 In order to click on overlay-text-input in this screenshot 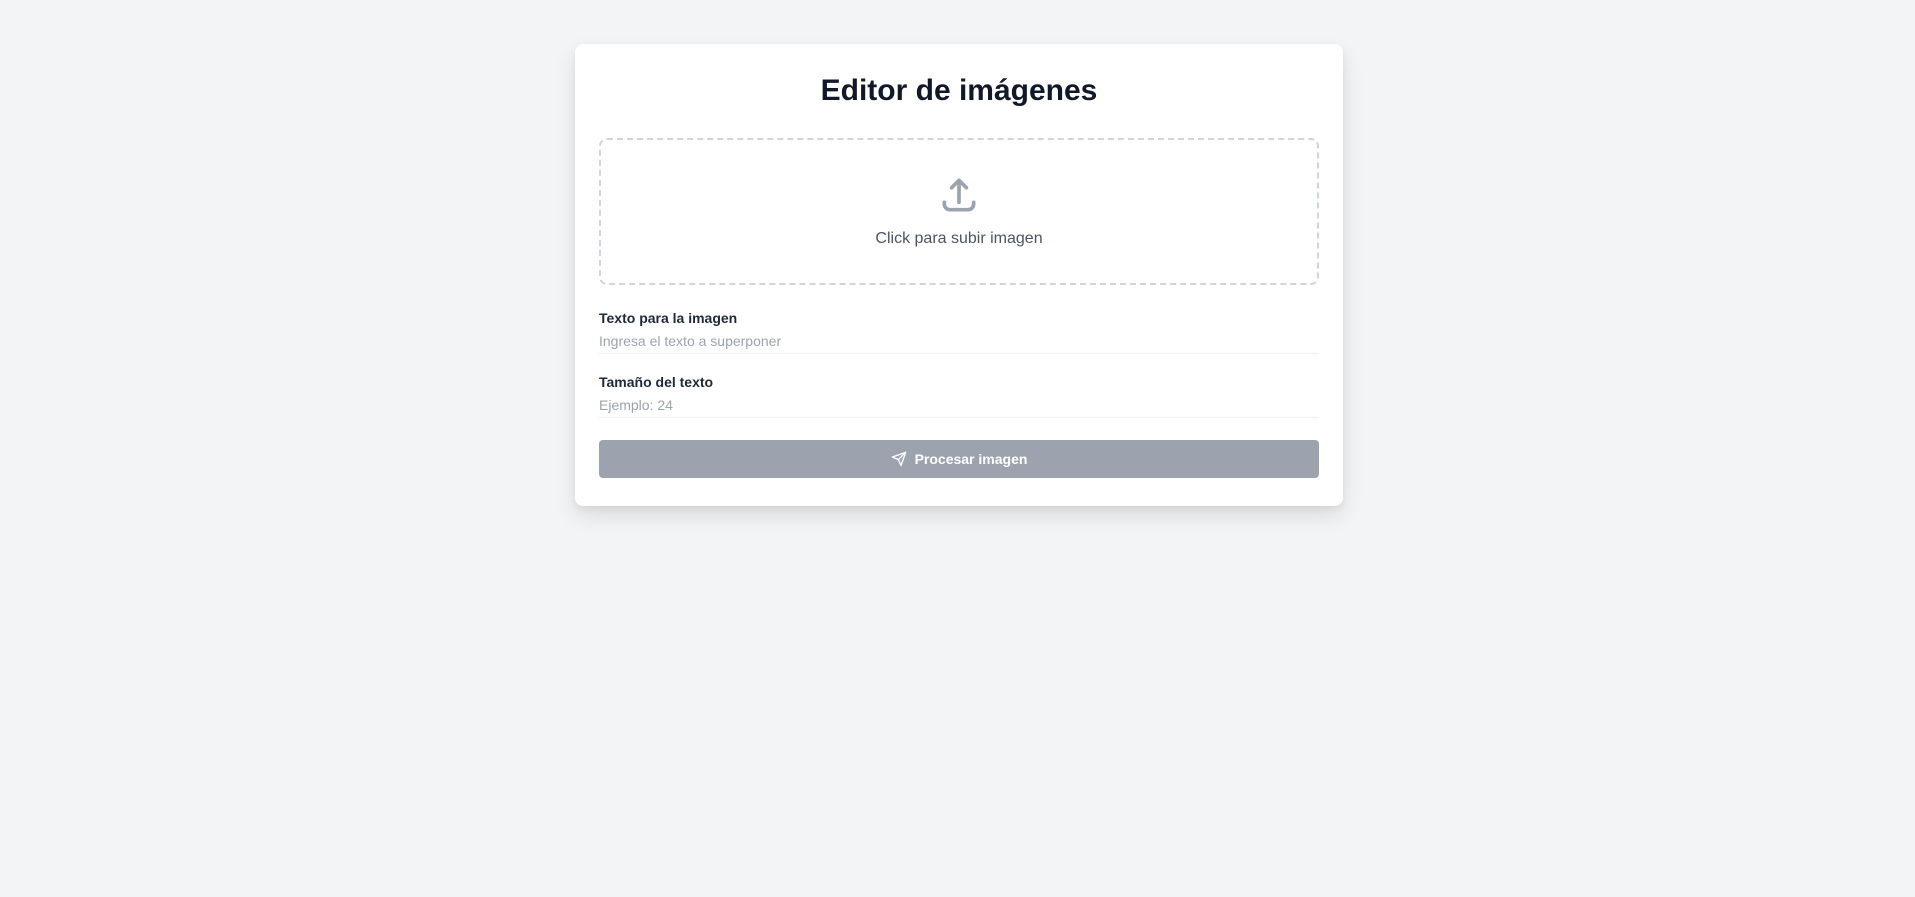, I will do `click(959, 343)`.